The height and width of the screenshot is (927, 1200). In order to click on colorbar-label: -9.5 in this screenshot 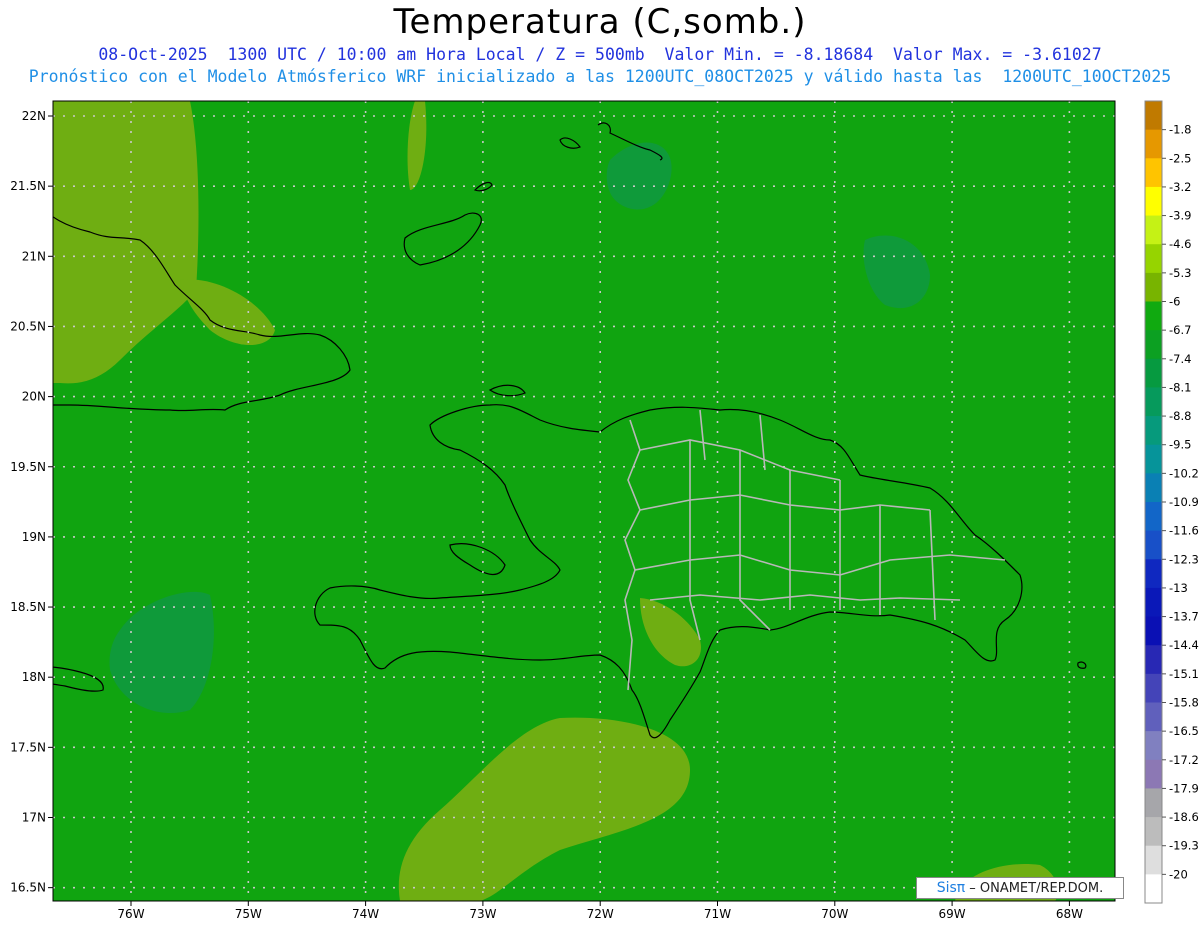, I will do `click(1180, 445)`.